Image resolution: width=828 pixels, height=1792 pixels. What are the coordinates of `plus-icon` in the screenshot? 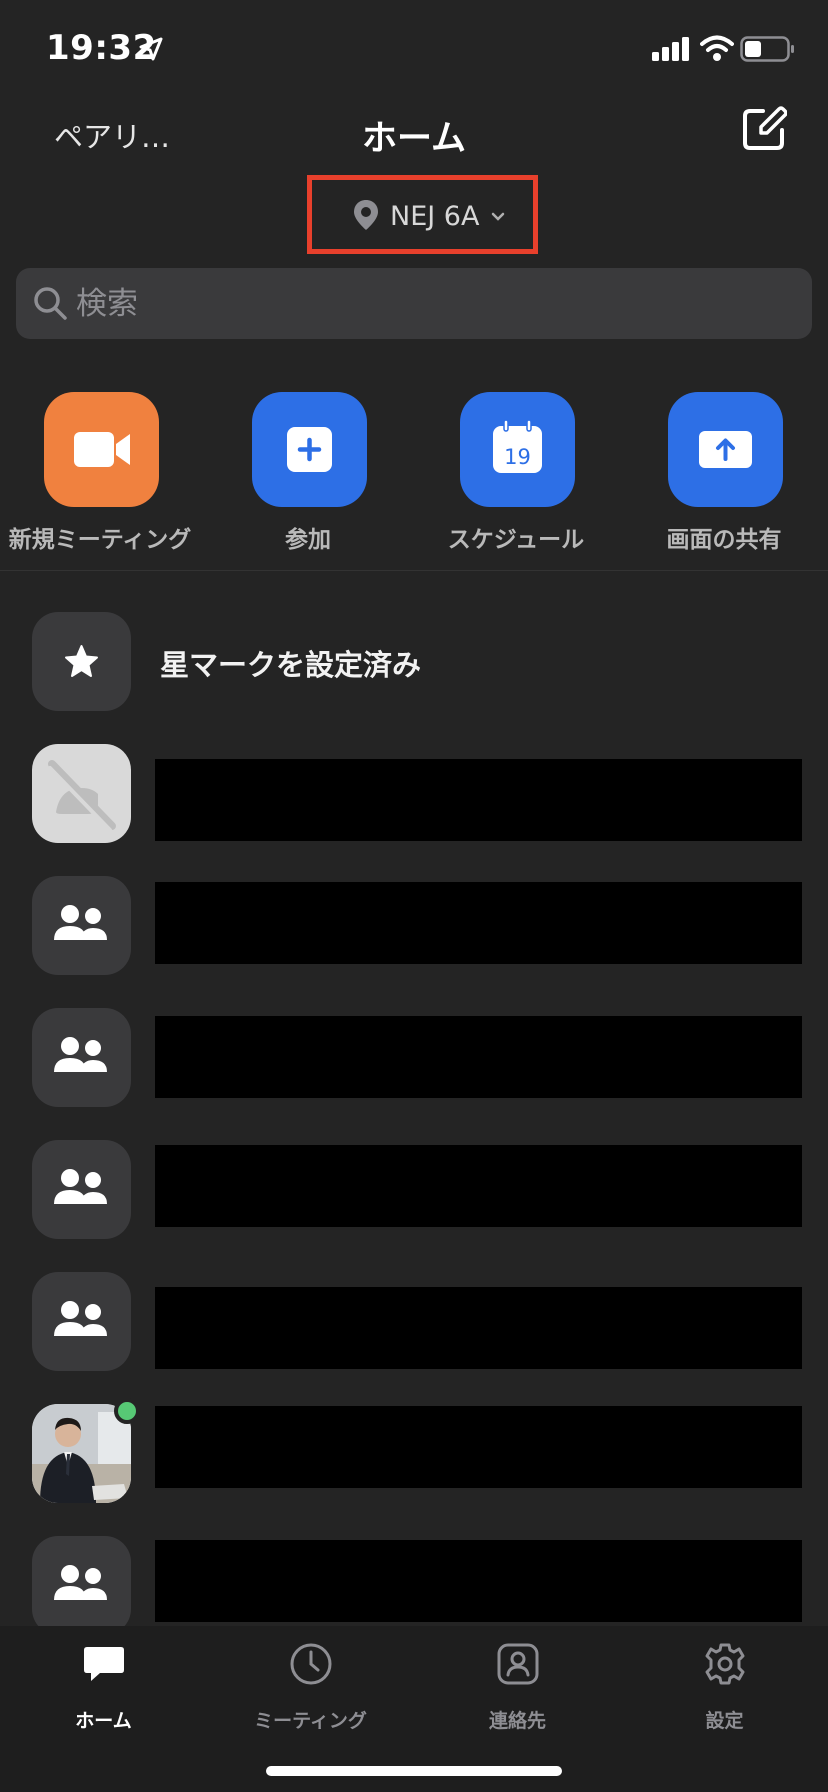 It's located at (309, 449).